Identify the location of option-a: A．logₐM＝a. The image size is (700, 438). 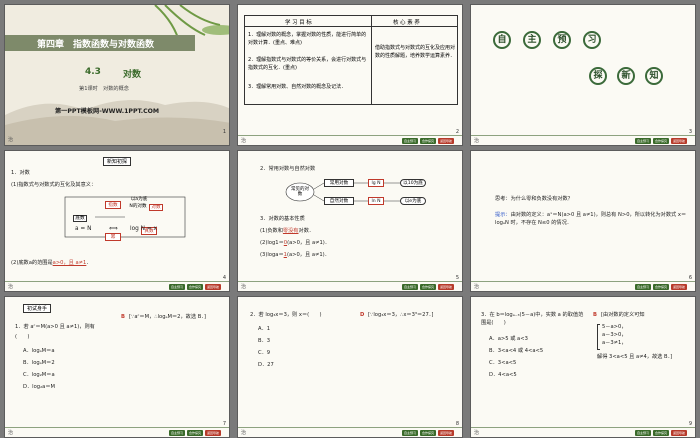
(39, 351).